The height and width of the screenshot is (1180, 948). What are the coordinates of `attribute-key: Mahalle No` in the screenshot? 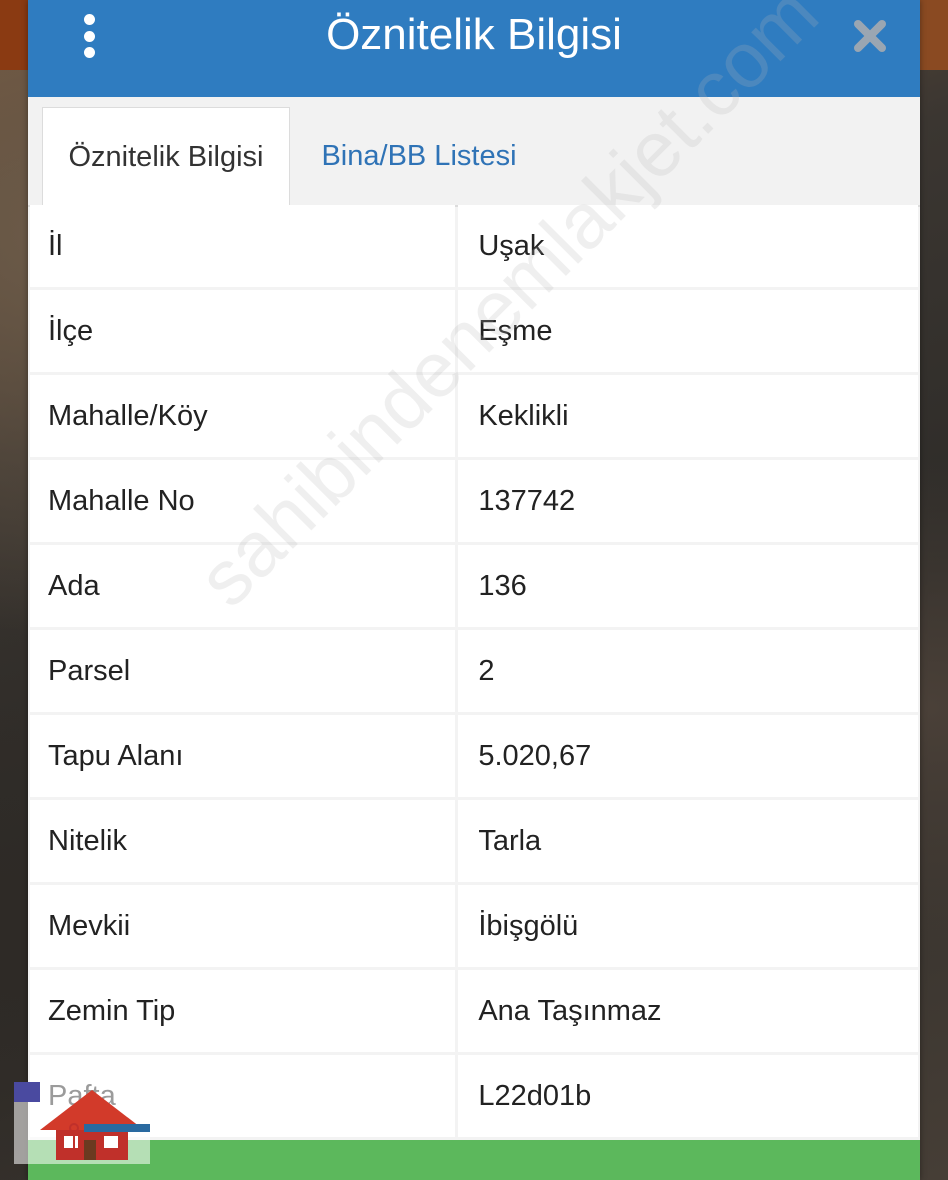 It's located at (243, 501).